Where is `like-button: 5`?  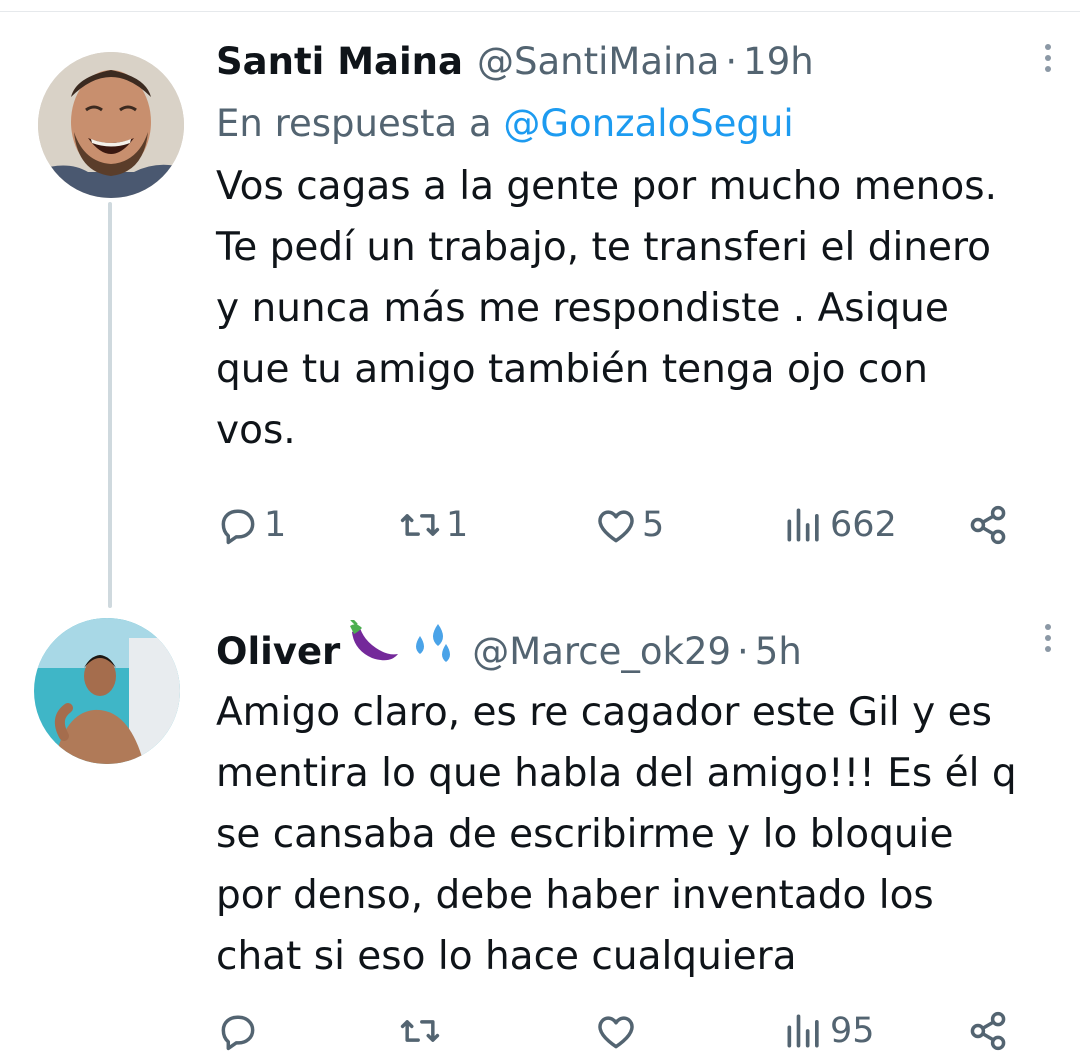
like-button: 5 is located at coordinates (629, 525).